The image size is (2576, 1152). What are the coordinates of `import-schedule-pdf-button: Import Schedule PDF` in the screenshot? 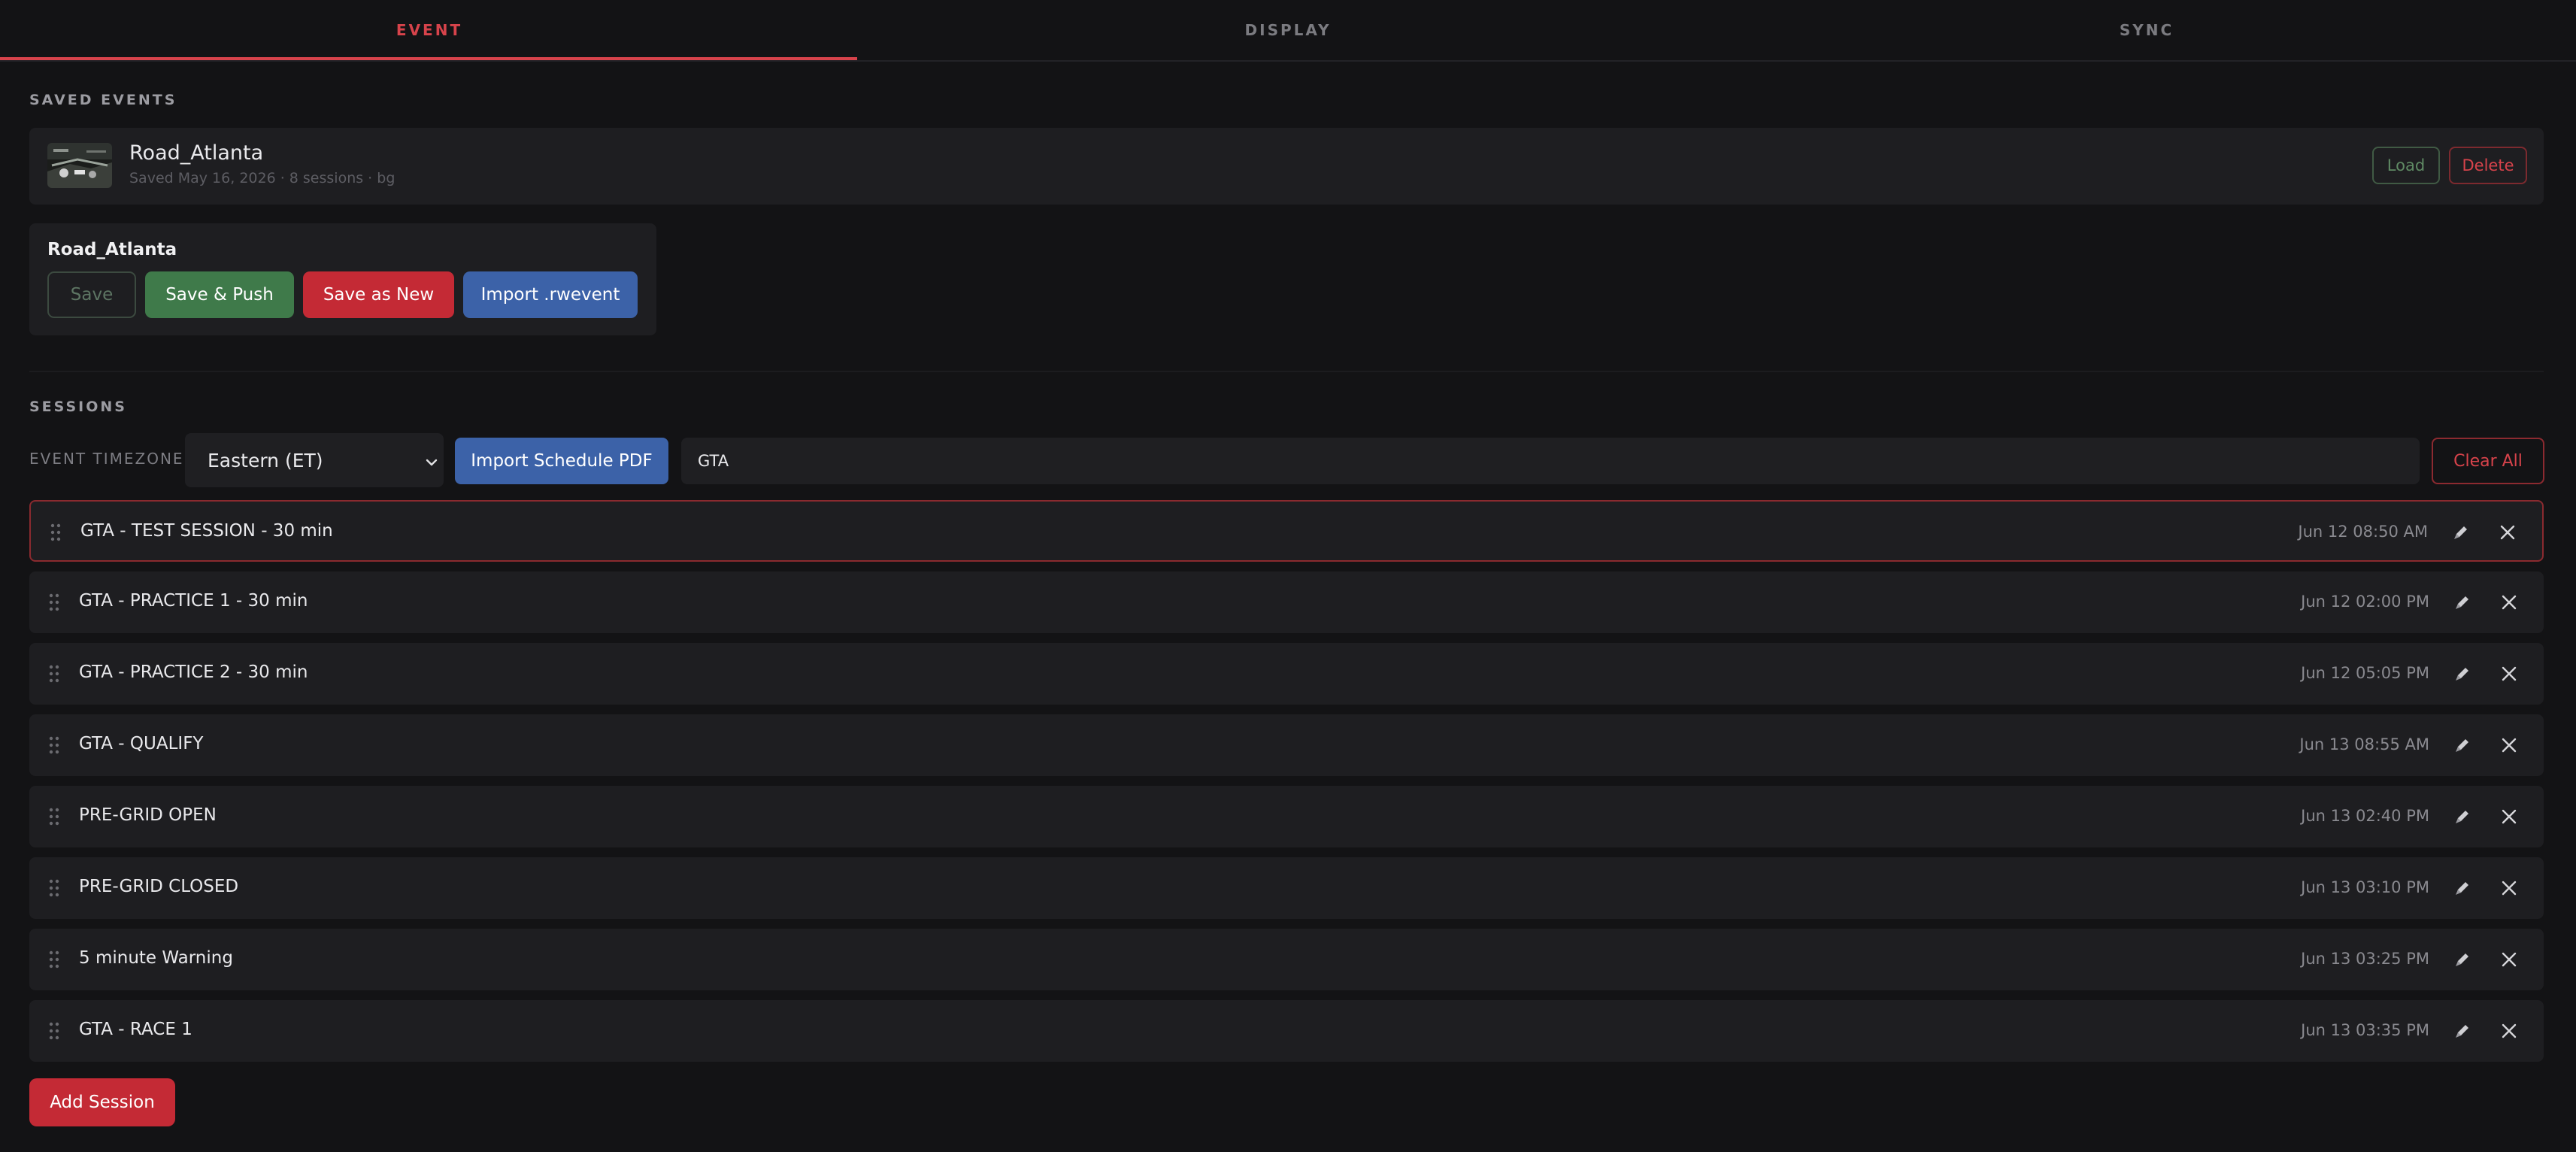 It's located at (561, 461).